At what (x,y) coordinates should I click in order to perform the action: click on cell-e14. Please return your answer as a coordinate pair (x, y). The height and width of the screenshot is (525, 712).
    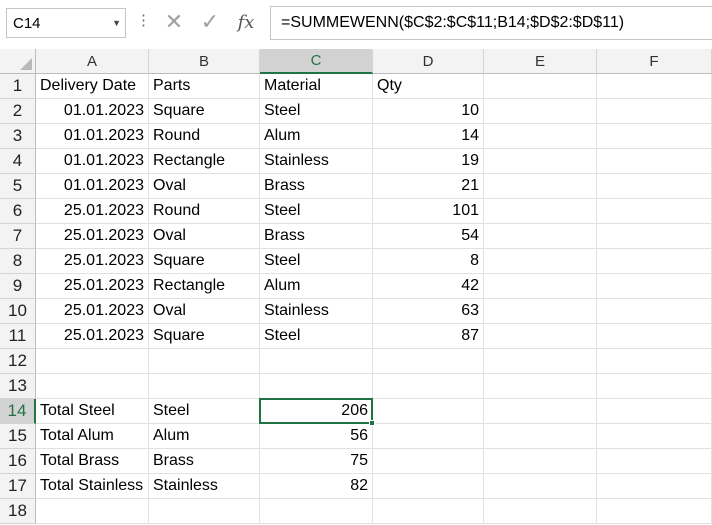
    Looking at the image, I should click on (540, 411).